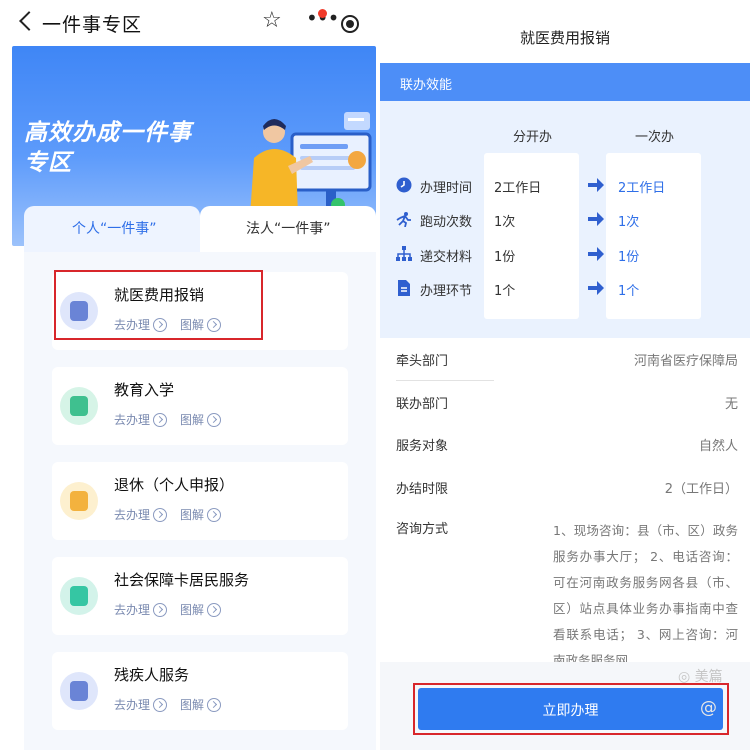  Describe the element at coordinates (192, 23) in the screenshot. I see `top-nav-bar: 一件事专区 ☆ •••` at that location.